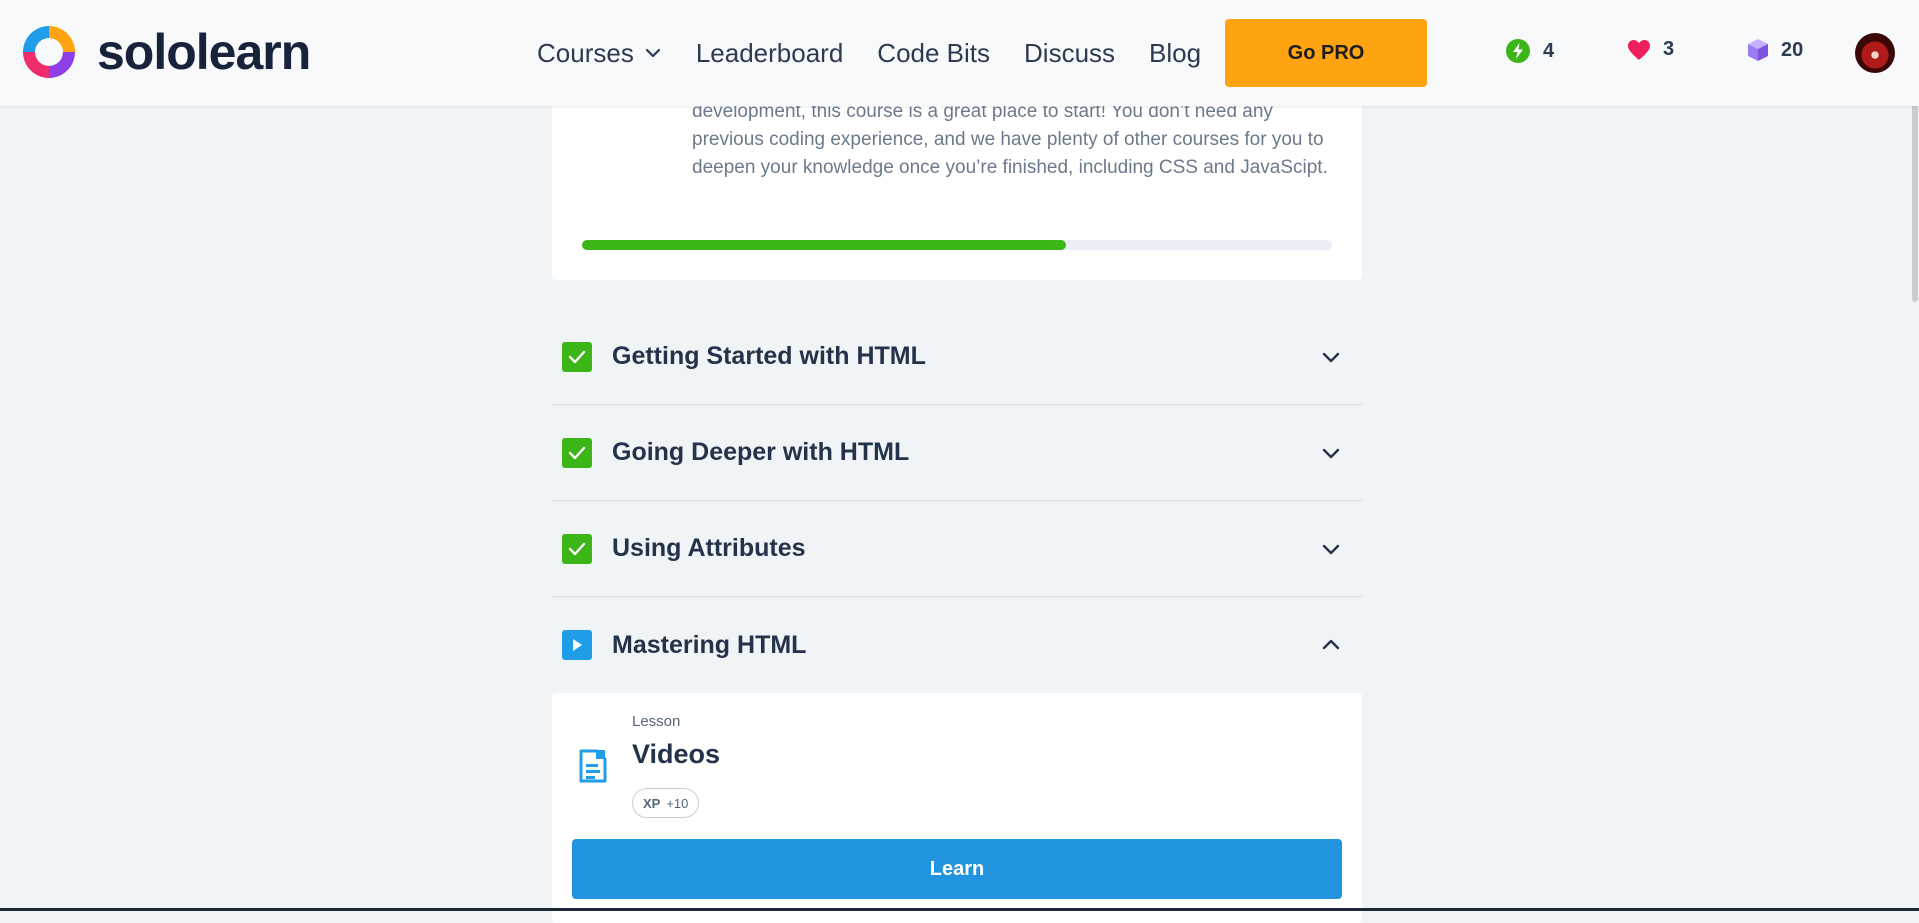  What do you see at coordinates (204, 52) in the screenshot?
I see `brand-name: sololearn` at bounding box center [204, 52].